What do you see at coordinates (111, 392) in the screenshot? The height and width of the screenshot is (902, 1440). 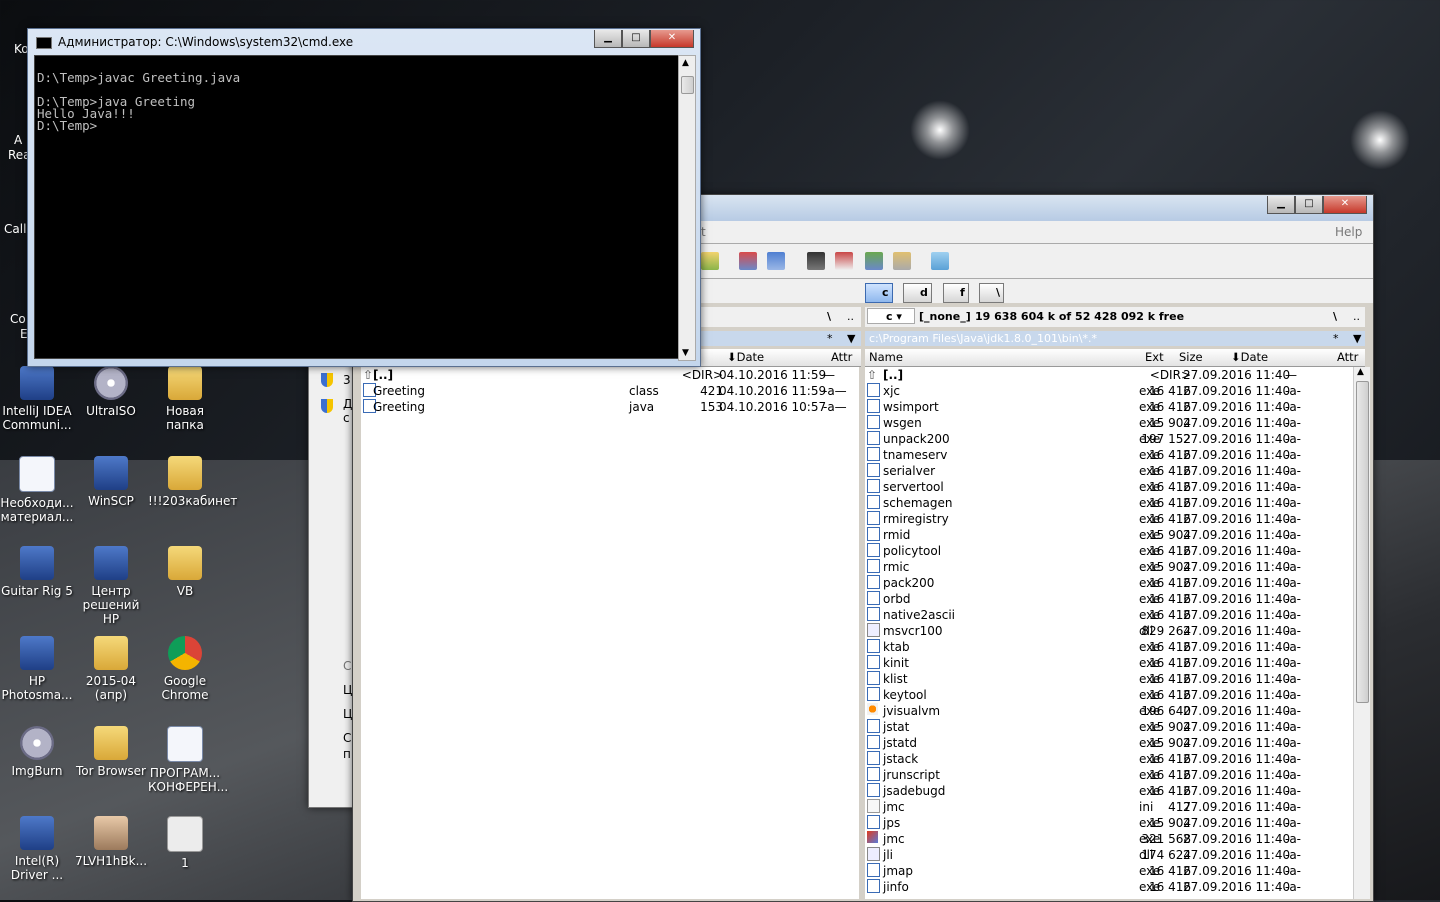 I see `desktop-icon: UltraISO` at bounding box center [111, 392].